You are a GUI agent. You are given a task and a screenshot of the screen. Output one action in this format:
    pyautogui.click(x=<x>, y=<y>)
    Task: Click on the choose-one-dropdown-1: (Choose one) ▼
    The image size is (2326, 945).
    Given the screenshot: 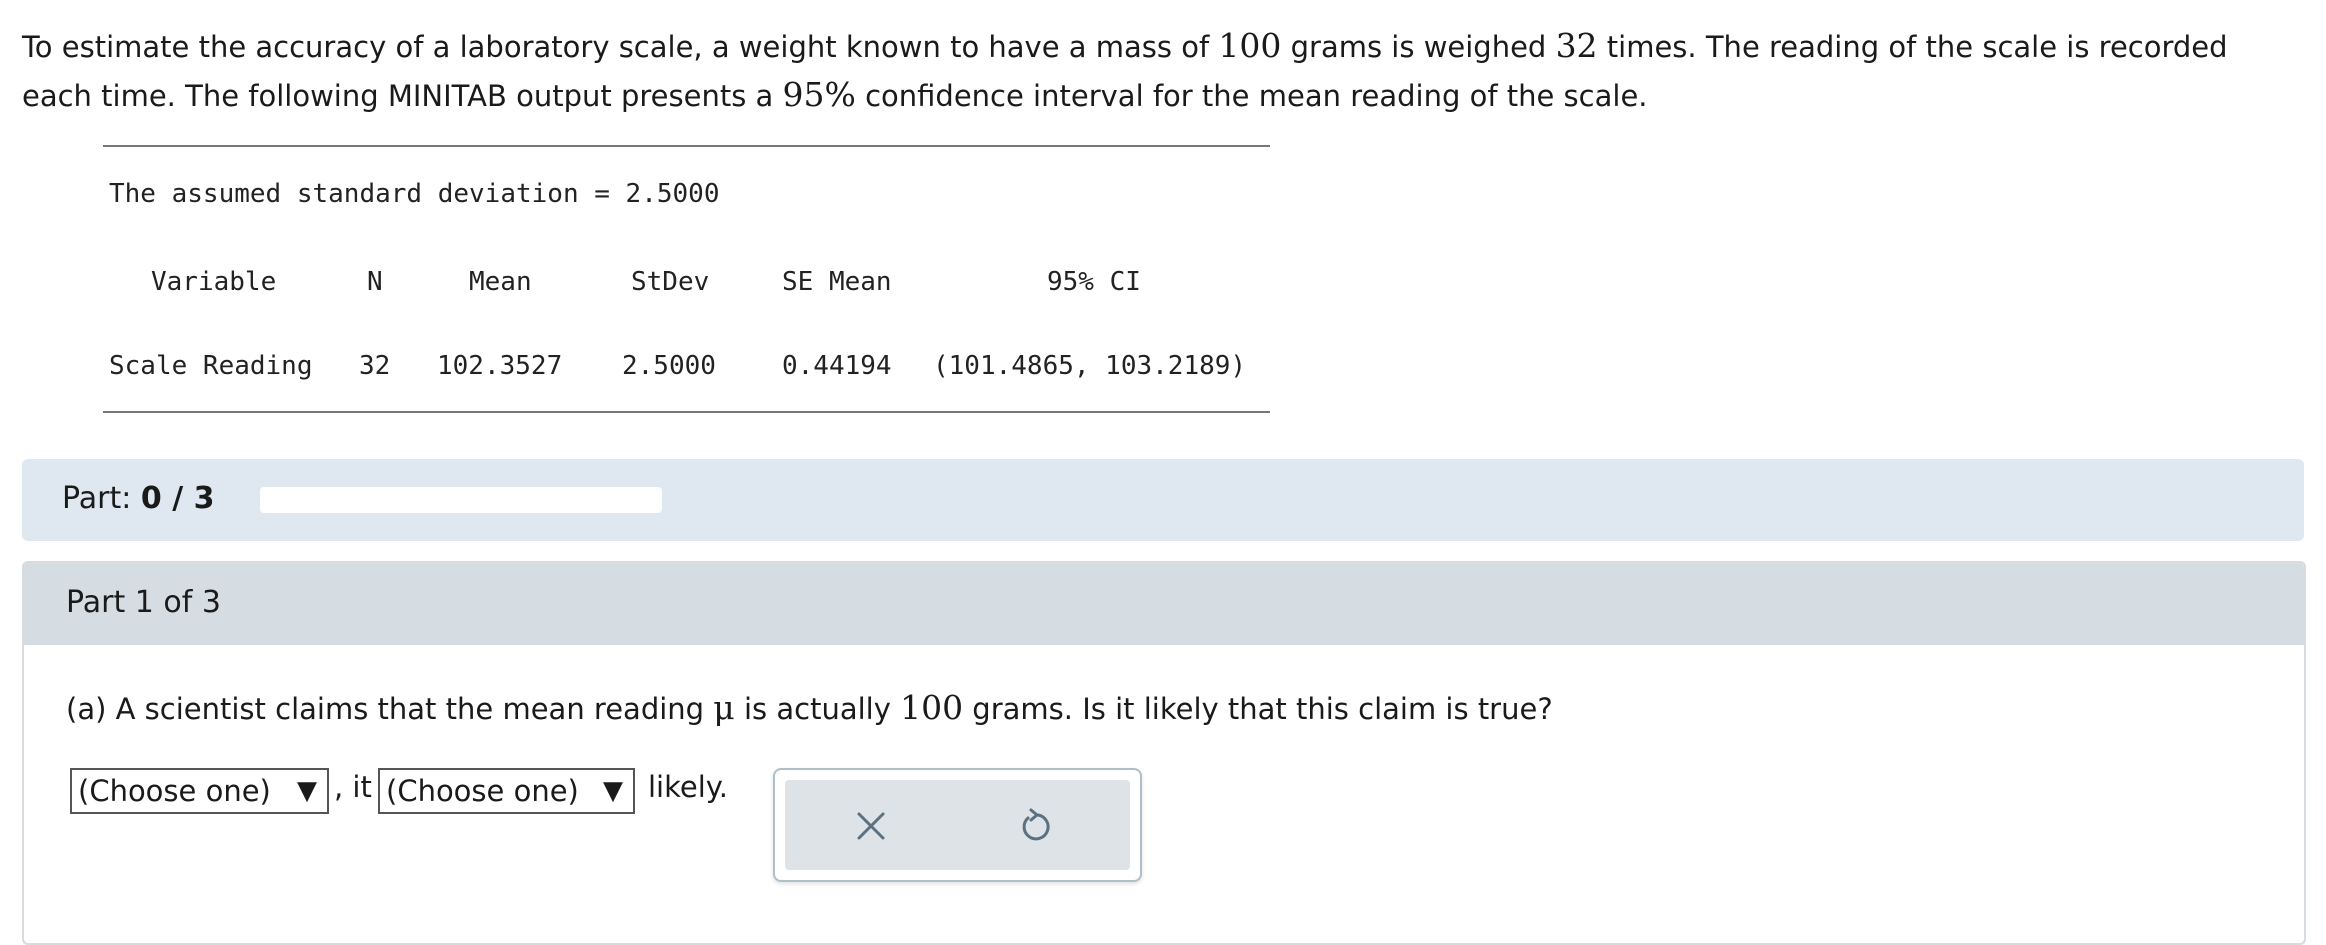 What is the action you would take?
    pyautogui.click(x=199, y=791)
    